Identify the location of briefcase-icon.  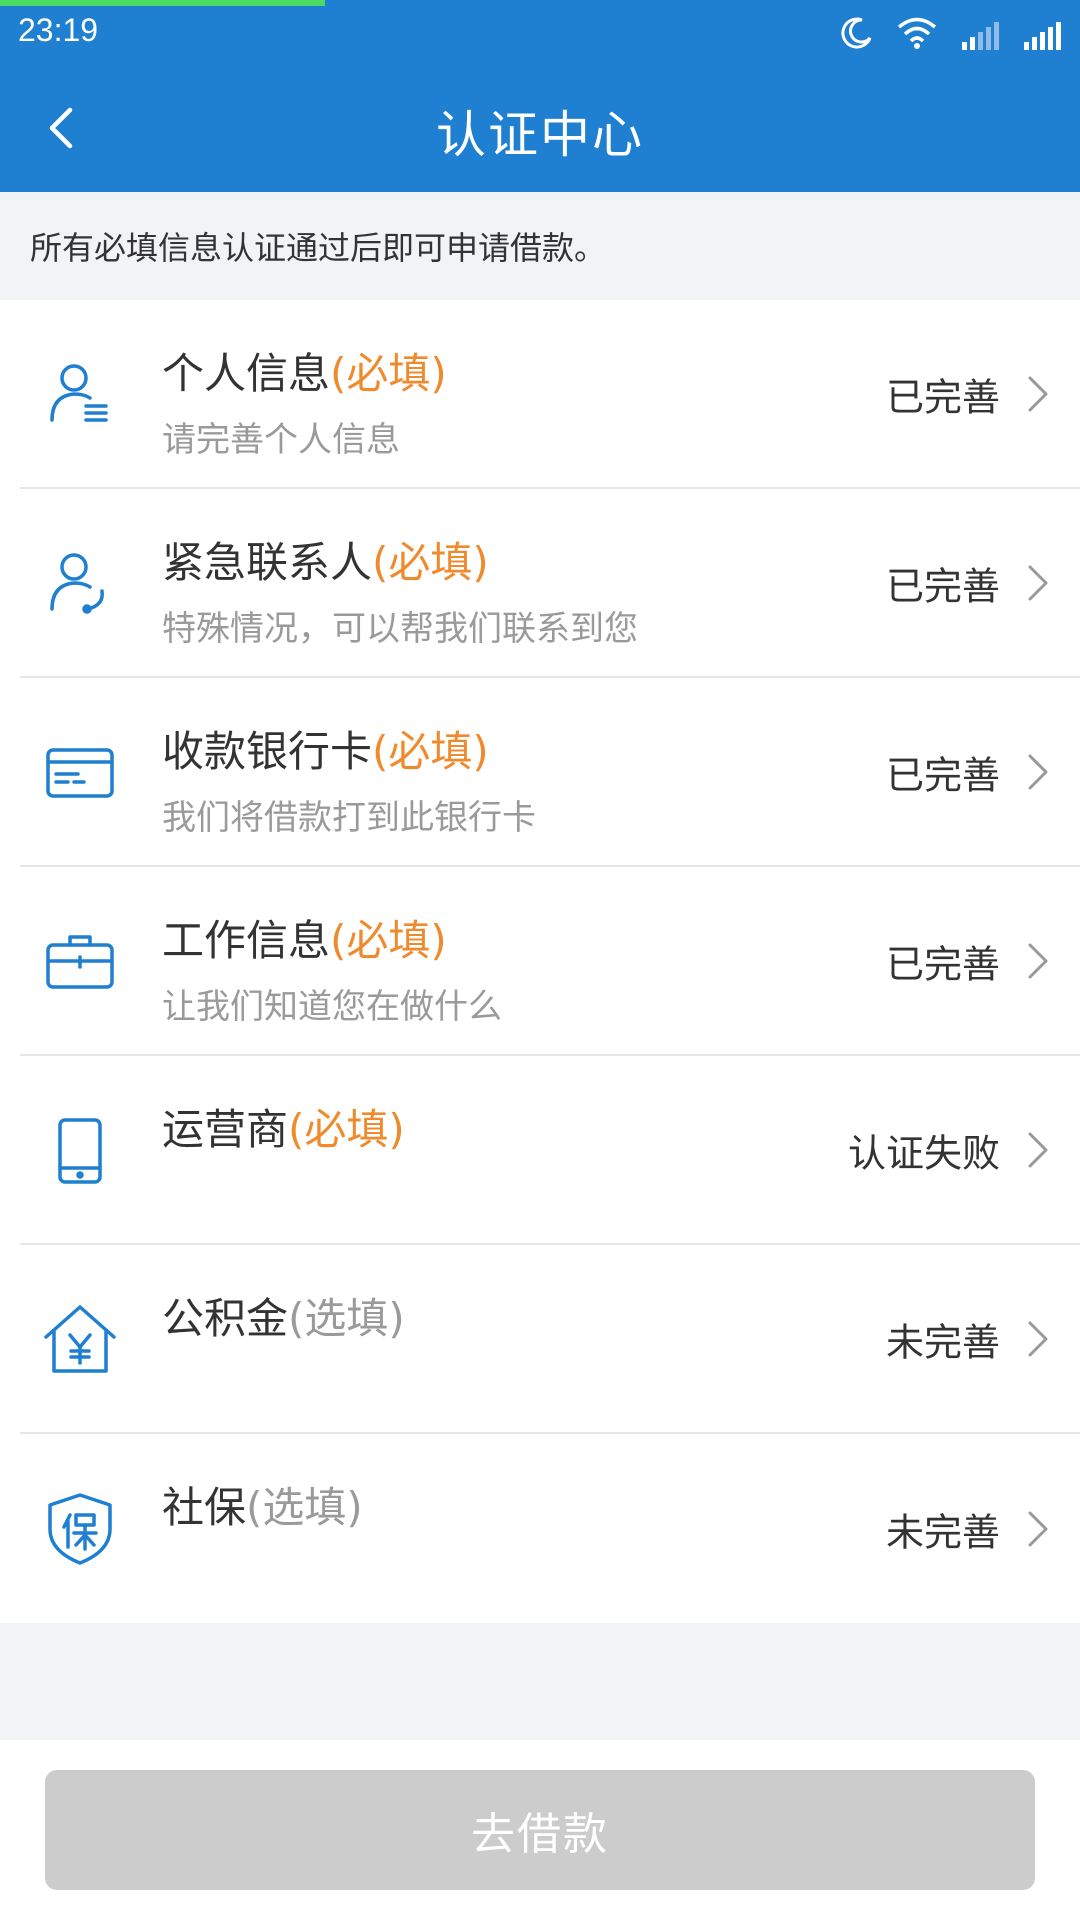
(80, 961).